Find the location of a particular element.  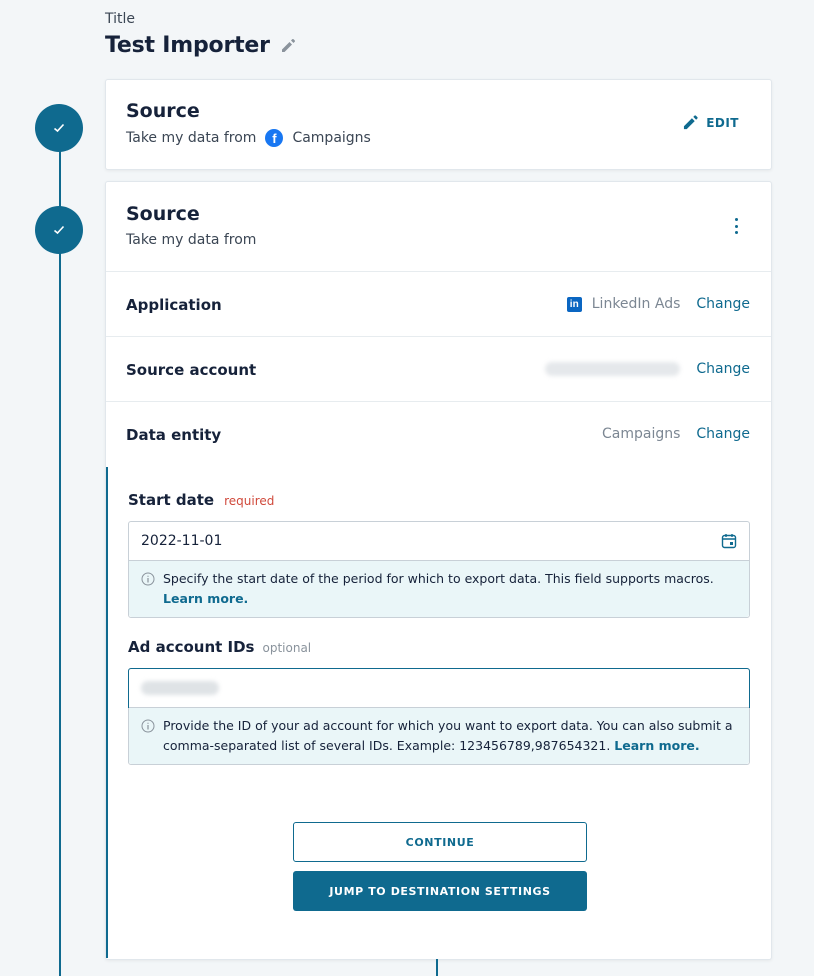

row-value is located at coordinates (613, 369).